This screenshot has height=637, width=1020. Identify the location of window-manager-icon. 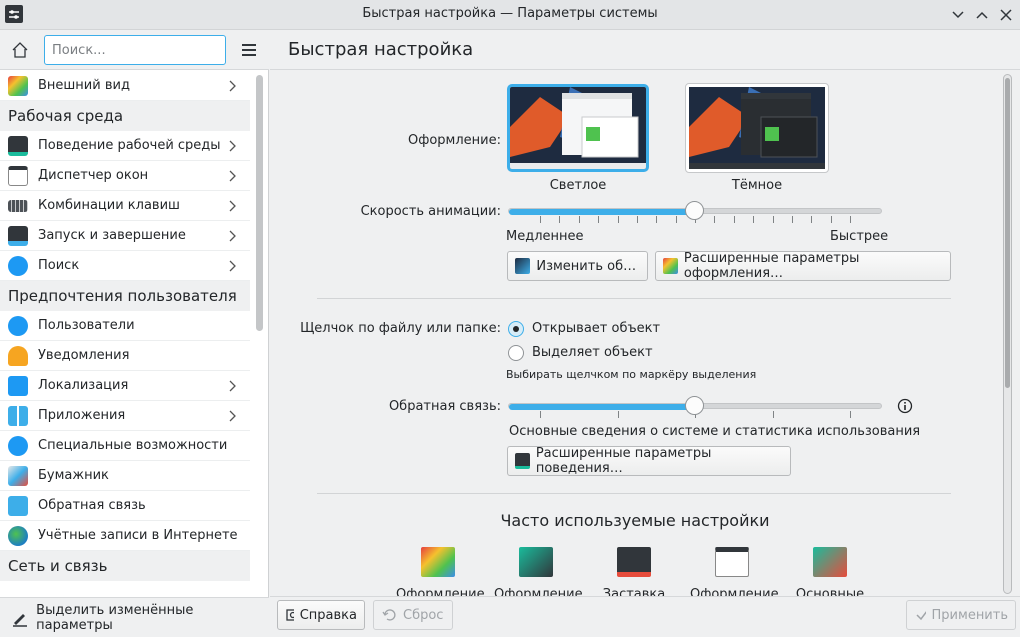
(18, 175).